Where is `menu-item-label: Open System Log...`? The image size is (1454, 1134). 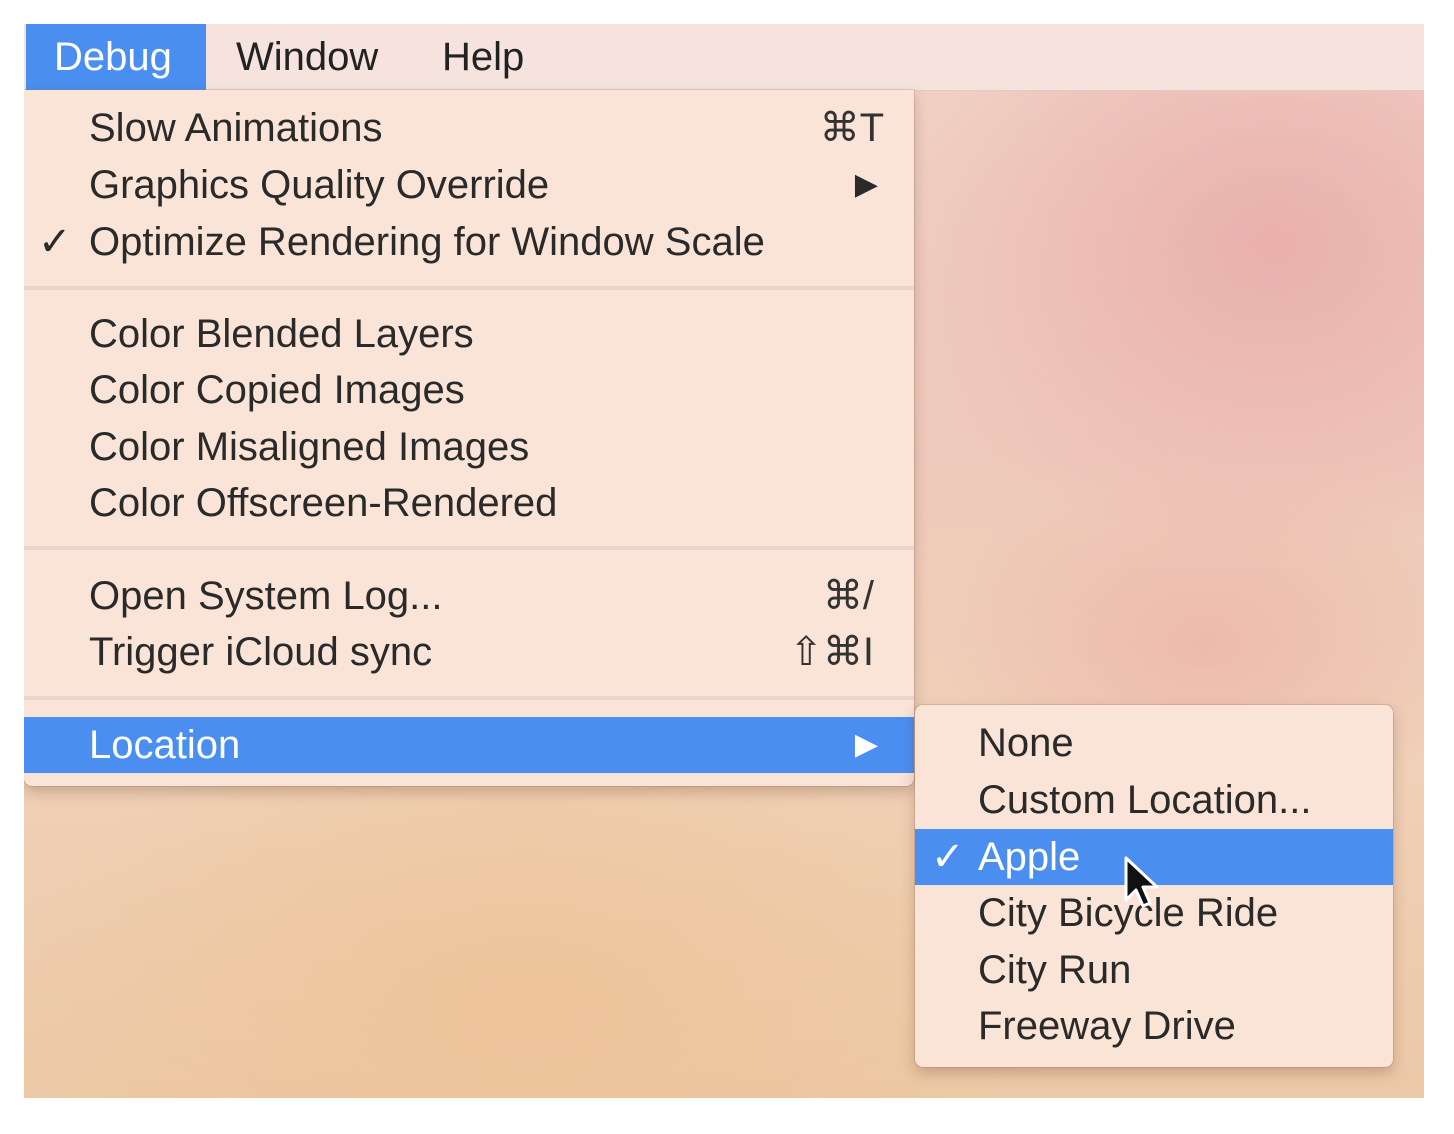
menu-item-label: Open System Log... is located at coordinates (266, 596).